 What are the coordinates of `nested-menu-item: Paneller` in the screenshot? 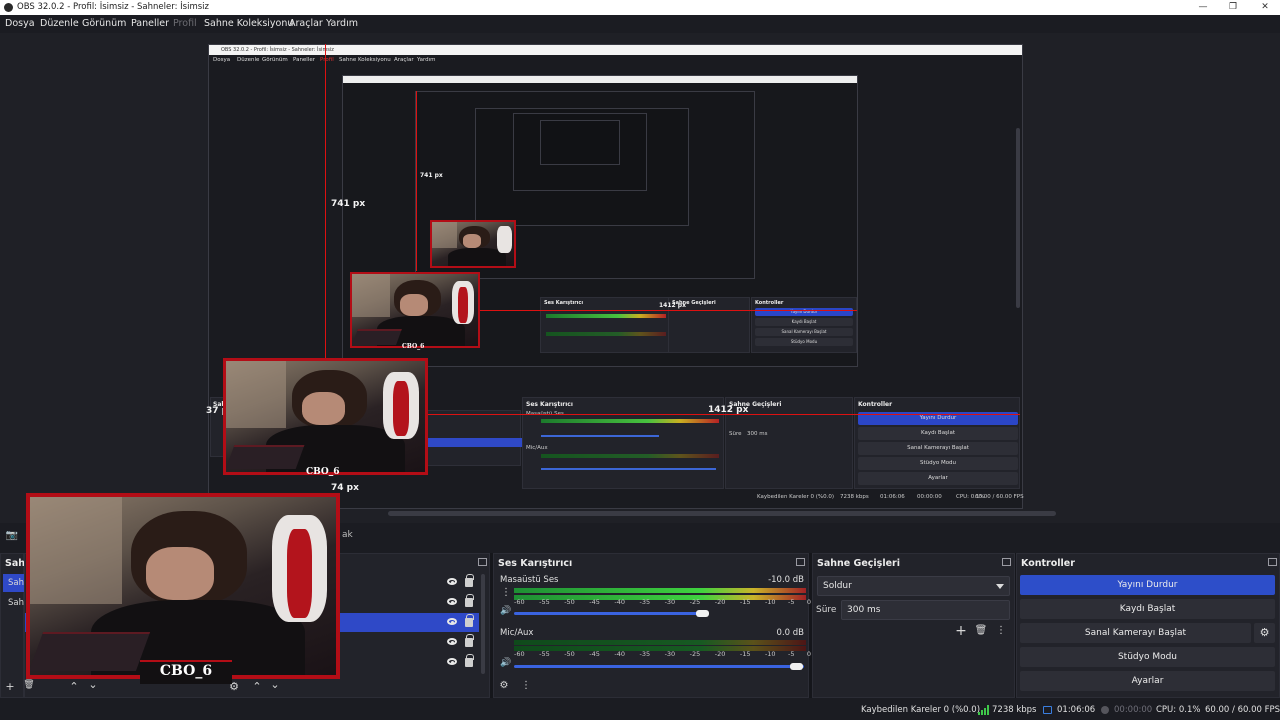 It's located at (304, 60).